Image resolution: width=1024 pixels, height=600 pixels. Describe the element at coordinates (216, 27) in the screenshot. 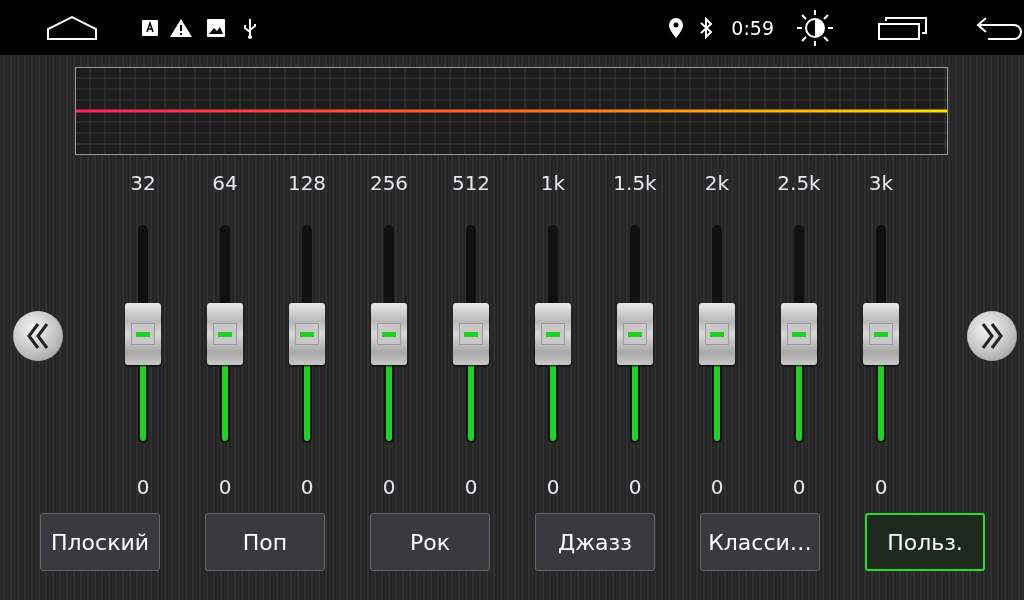

I see `image-icon` at that location.